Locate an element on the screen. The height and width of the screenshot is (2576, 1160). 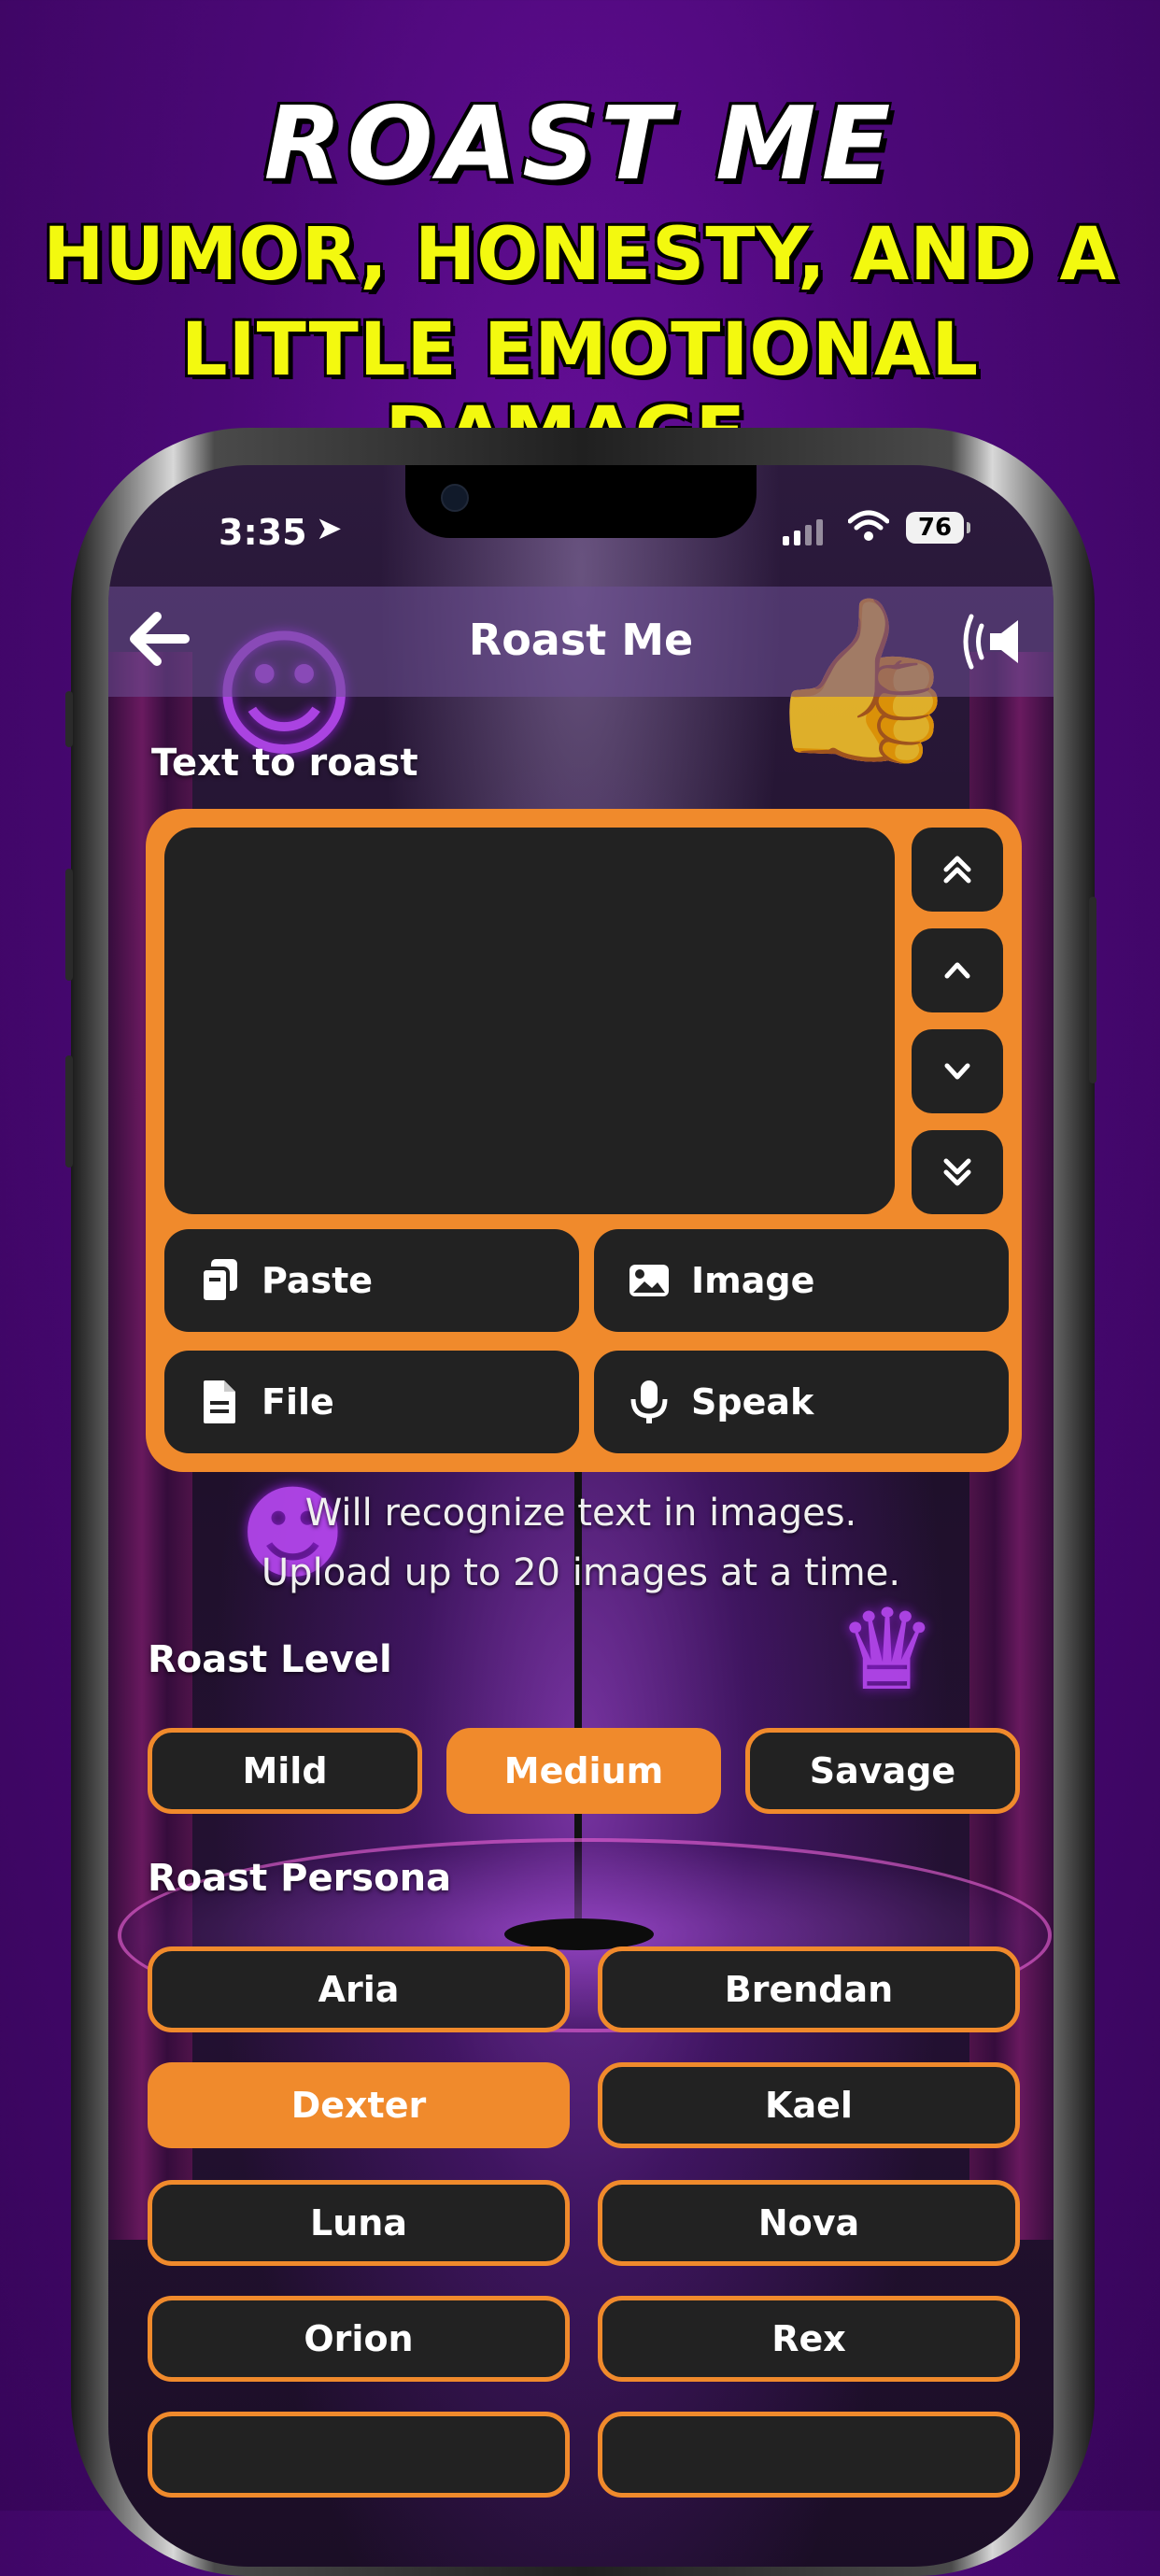
roast-level-medium: Medium is located at coordinates (584, 1771).